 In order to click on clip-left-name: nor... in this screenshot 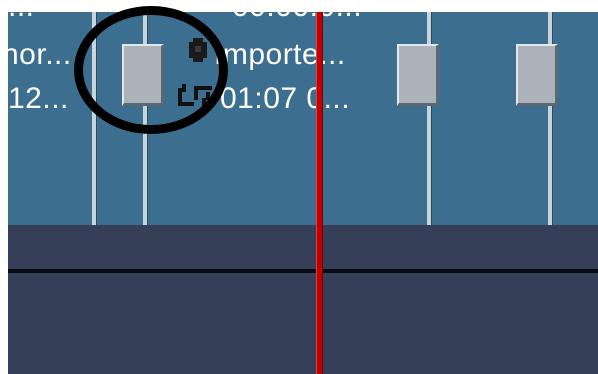, I will do `click(40, 54)`.